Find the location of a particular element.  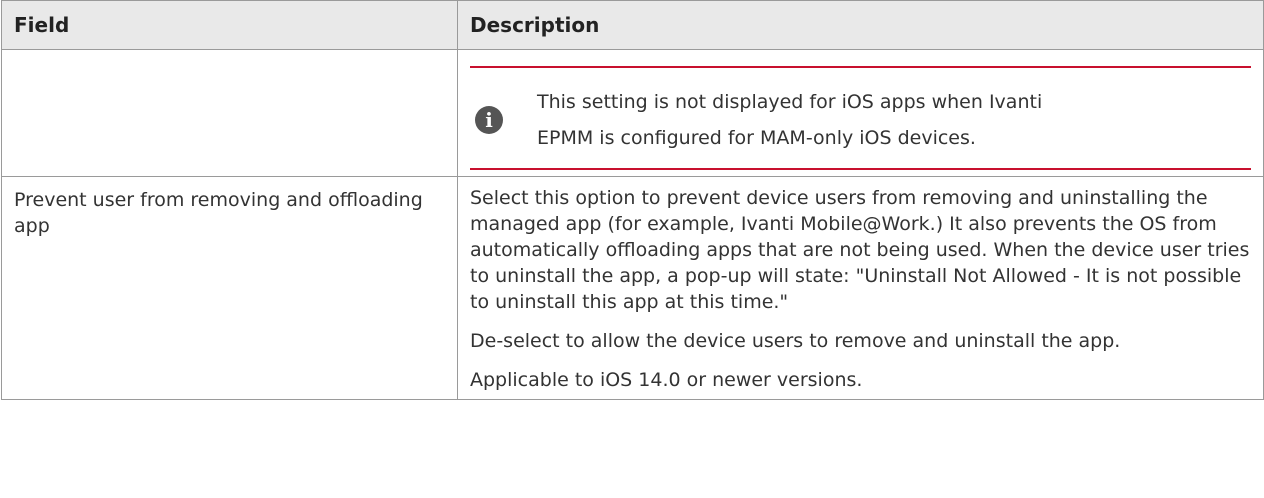

table-header-row: Field Description is located at coordinates (632, 25).